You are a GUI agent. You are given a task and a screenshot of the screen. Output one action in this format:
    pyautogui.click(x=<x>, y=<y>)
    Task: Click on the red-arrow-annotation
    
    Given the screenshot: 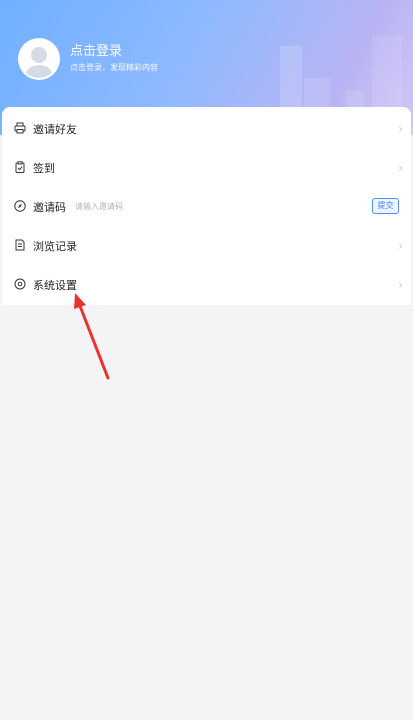 What is the action you would take?
    pyautogui.click(x=92, y=336)
    